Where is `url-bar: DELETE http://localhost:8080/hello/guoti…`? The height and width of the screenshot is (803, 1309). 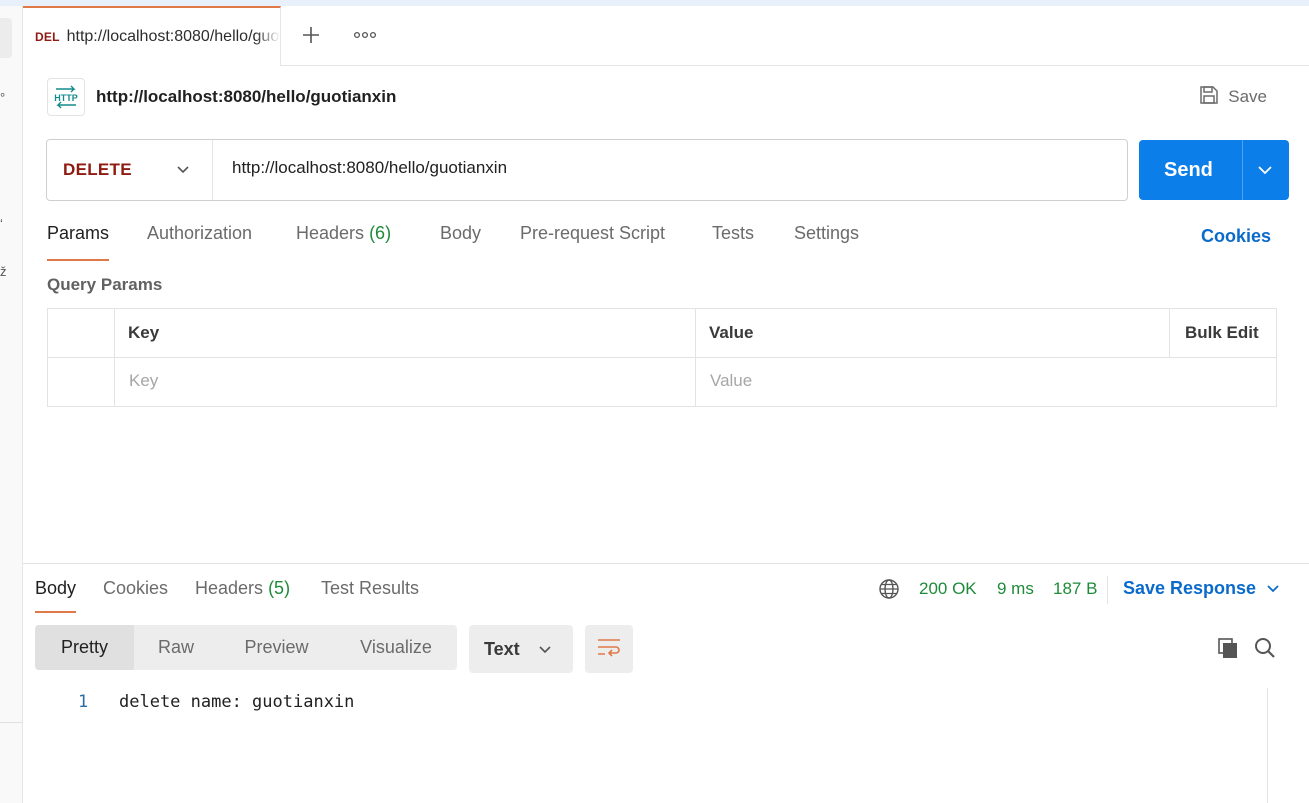
url-bar: DELETE http://localhost:8080/hello/guoti… is located at coordinates (587, 170).